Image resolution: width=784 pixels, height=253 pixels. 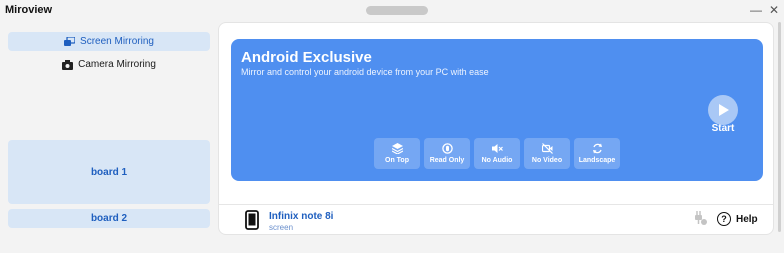 I want to click on board-1: board 1, so click(x=109, y=172).